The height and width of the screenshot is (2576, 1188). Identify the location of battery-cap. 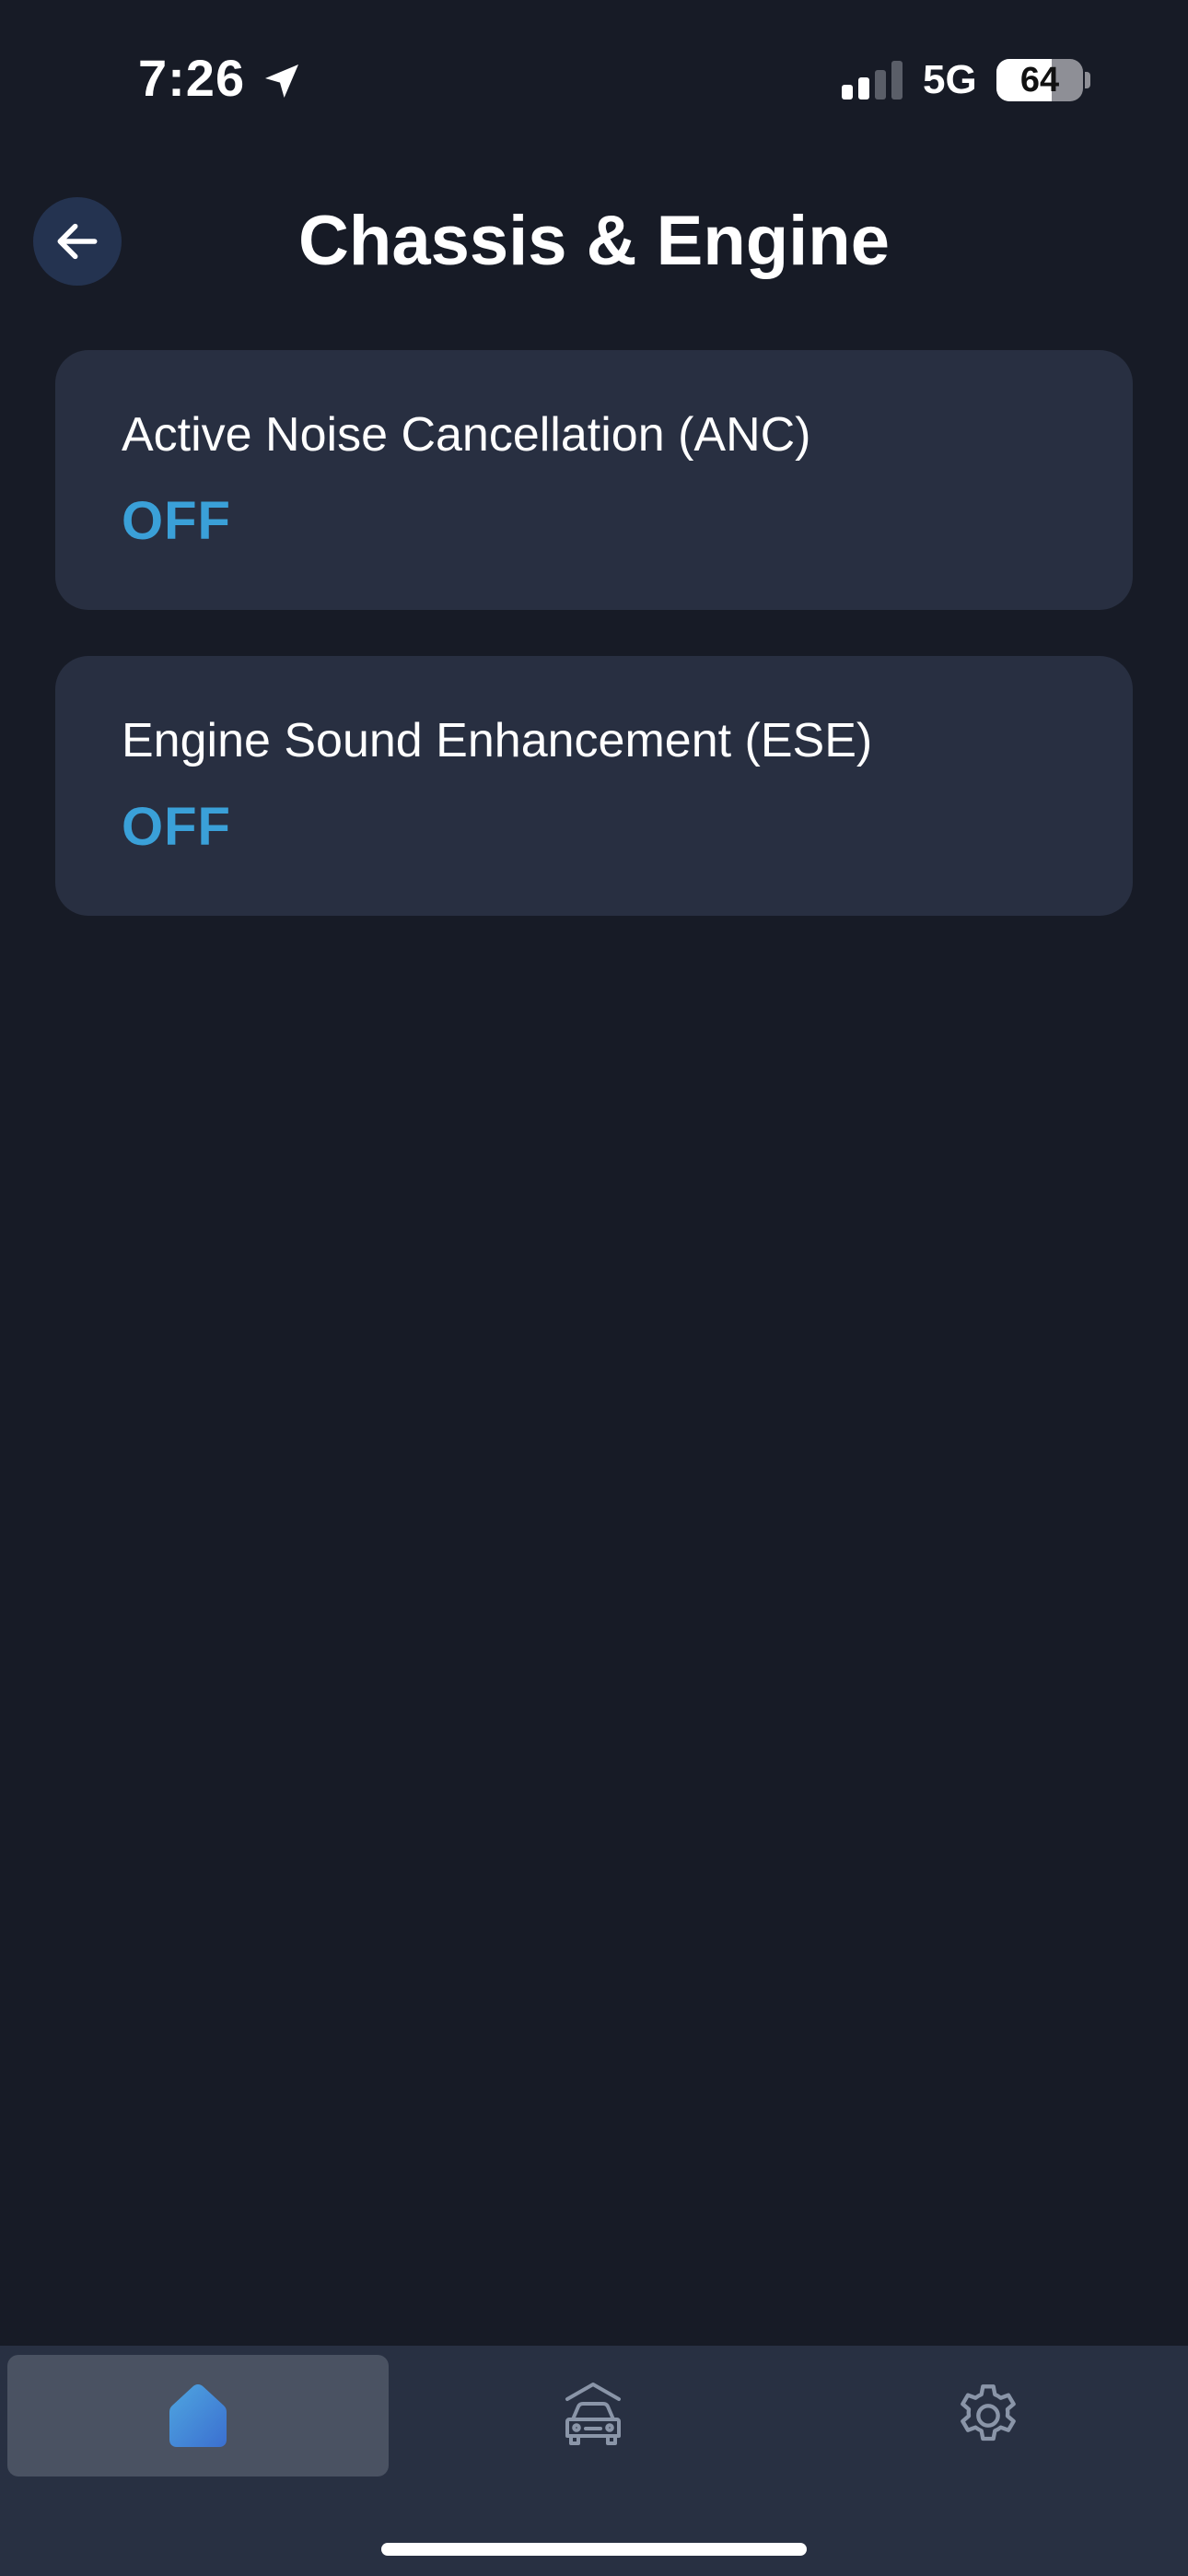
(1087, 80).